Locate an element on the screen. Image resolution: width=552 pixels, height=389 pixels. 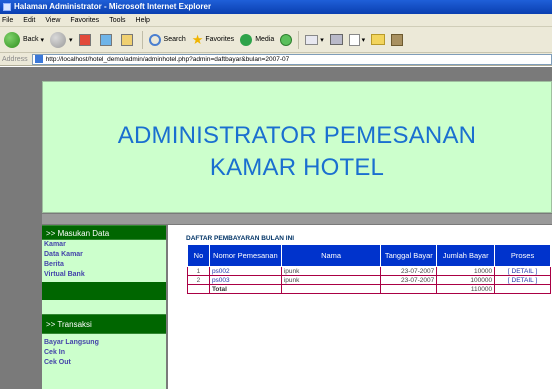
search-label: Search is located at coordinates (174, 39).